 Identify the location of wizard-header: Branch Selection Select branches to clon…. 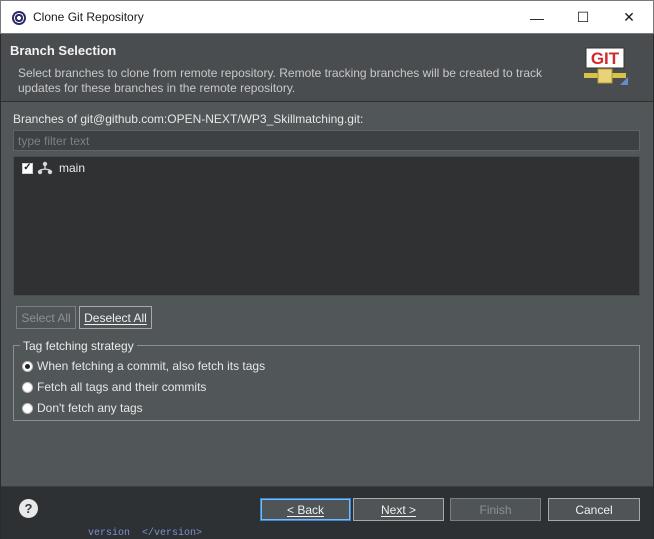
(327, 67).